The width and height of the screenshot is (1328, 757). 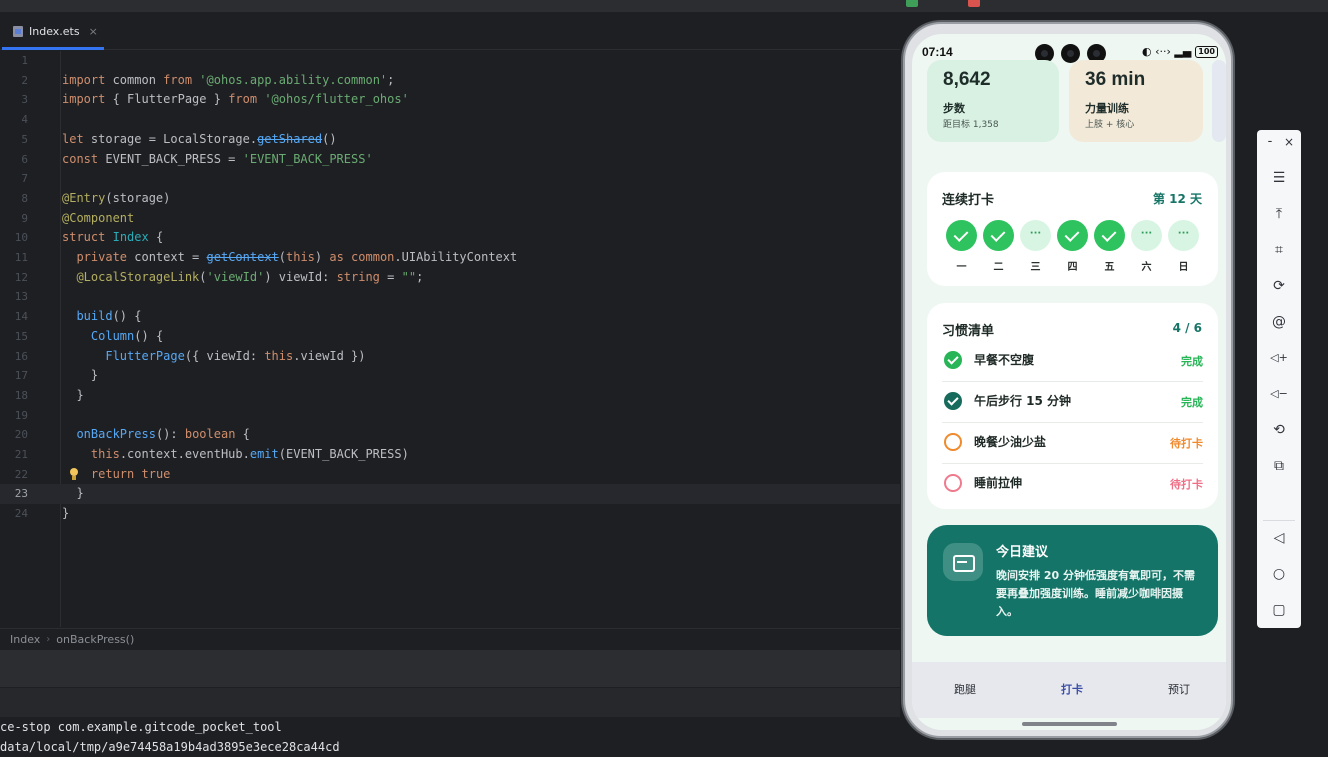 I want to click on line-number: 3, so click(x=24, y=100).